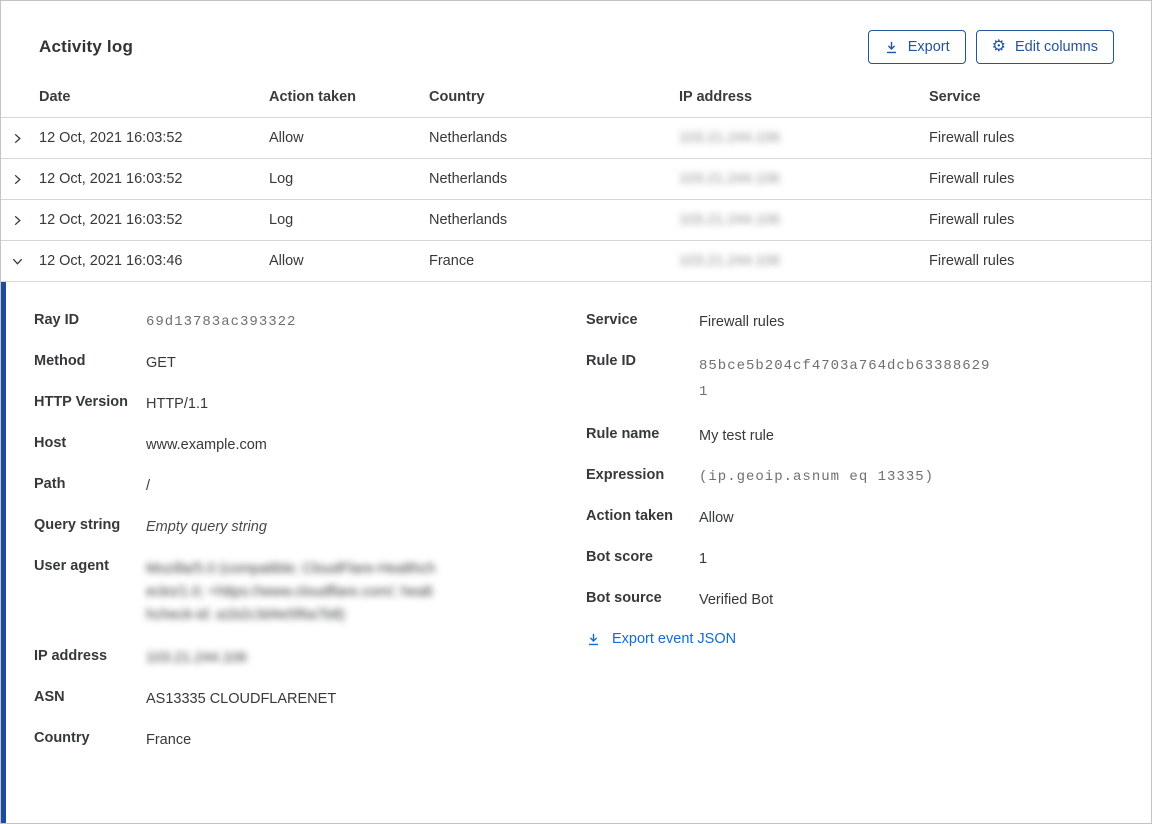 The image size is (1152, 824). I want to click on field-value: 85bce5b204cf4703a764dcb633886291, so click(845, 379).